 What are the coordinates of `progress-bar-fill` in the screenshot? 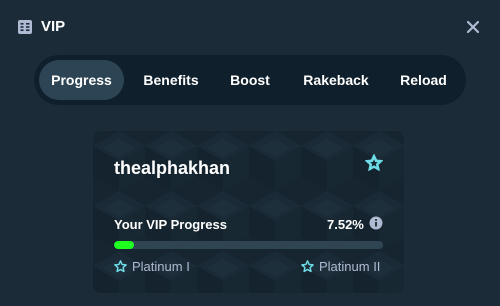 It's located at (124, 245).